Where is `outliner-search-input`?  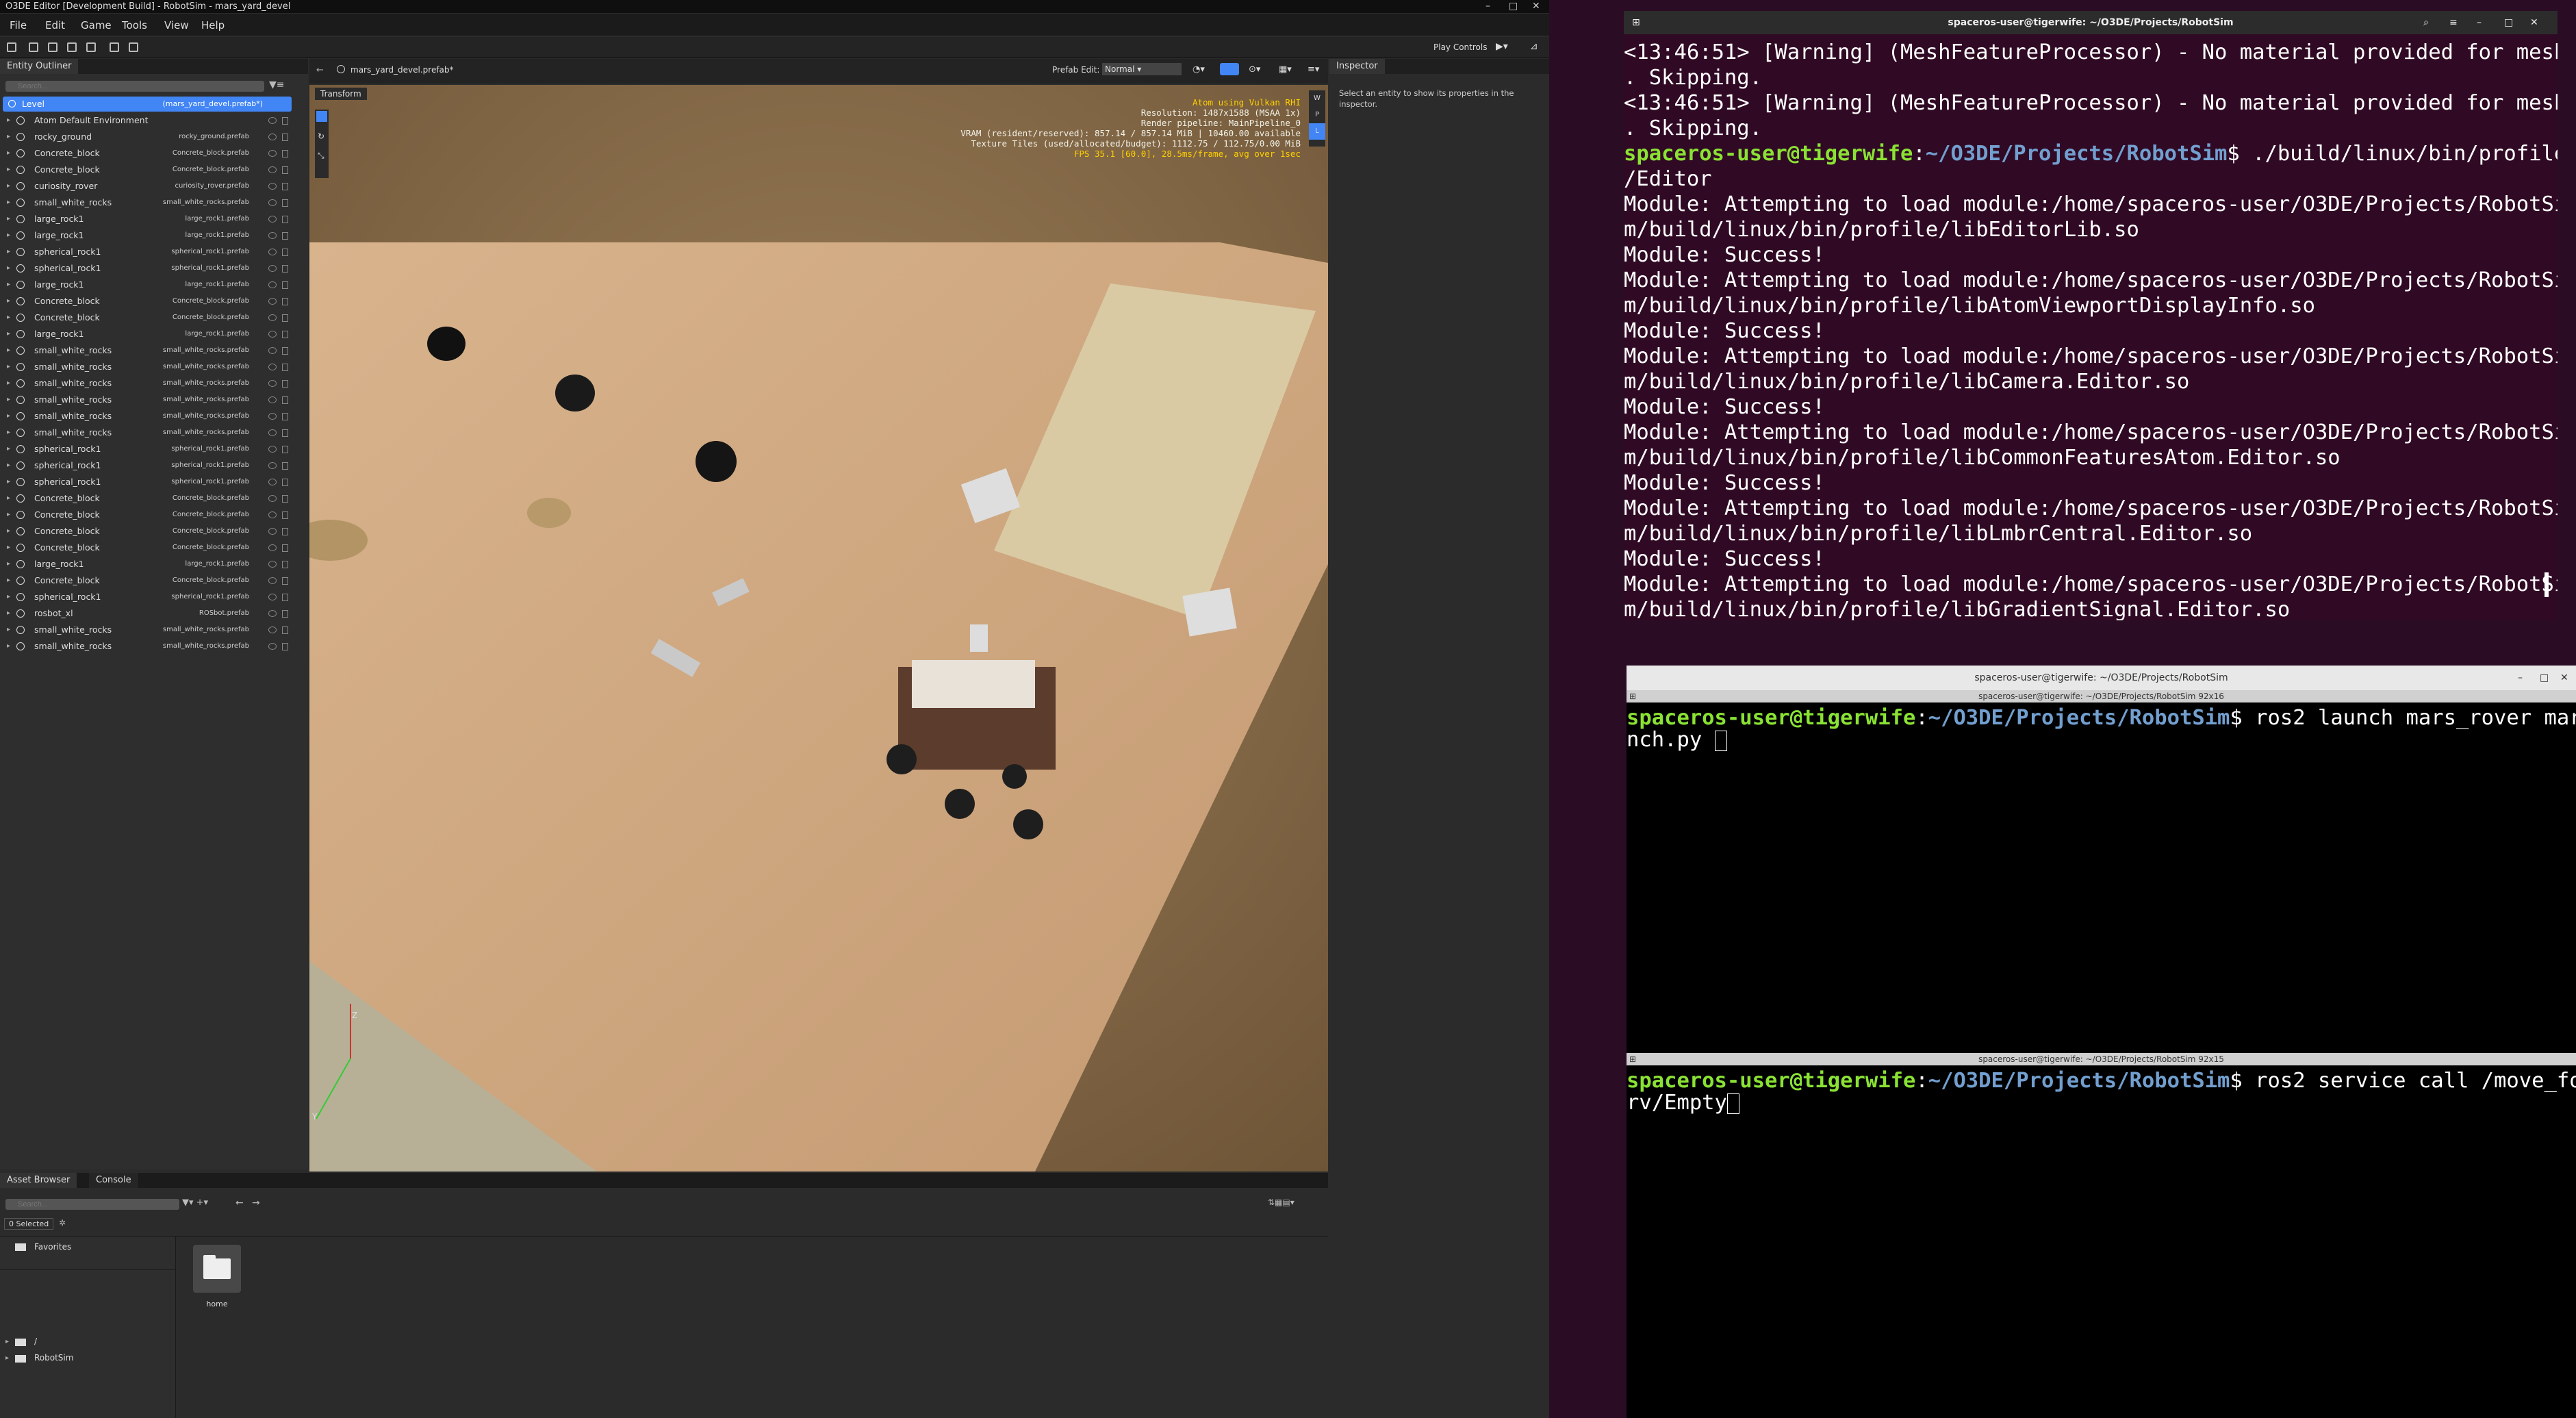 outliner-search-input is located at coordinates (134, 86).